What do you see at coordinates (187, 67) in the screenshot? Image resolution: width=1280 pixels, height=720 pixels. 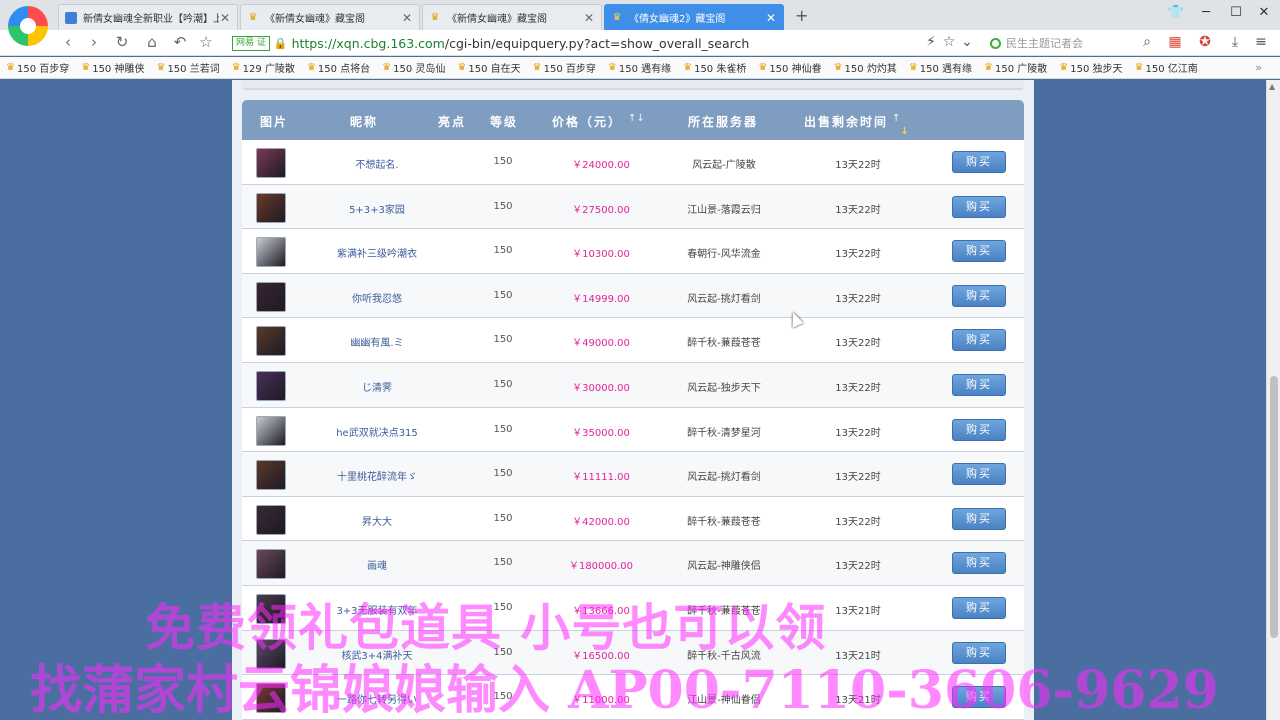 I see `bookmark-item: ♛ 150 兰若词` at bounding box center [187, 67].